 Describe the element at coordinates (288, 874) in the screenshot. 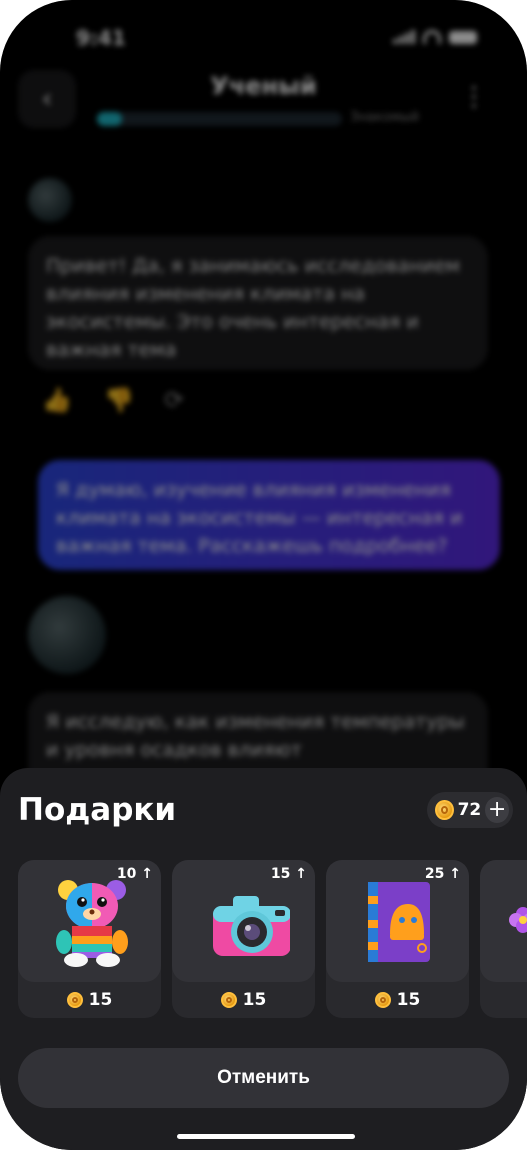

I see `gift-count: 15 ↑` at that location.